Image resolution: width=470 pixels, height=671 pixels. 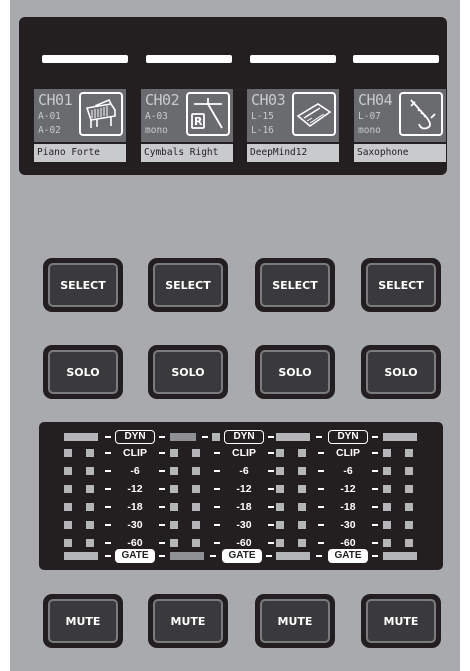 What do you see at coordinates (55, 100) in the screenshot?
I see `channel-number: CH01` at bounding box center [55, 100].